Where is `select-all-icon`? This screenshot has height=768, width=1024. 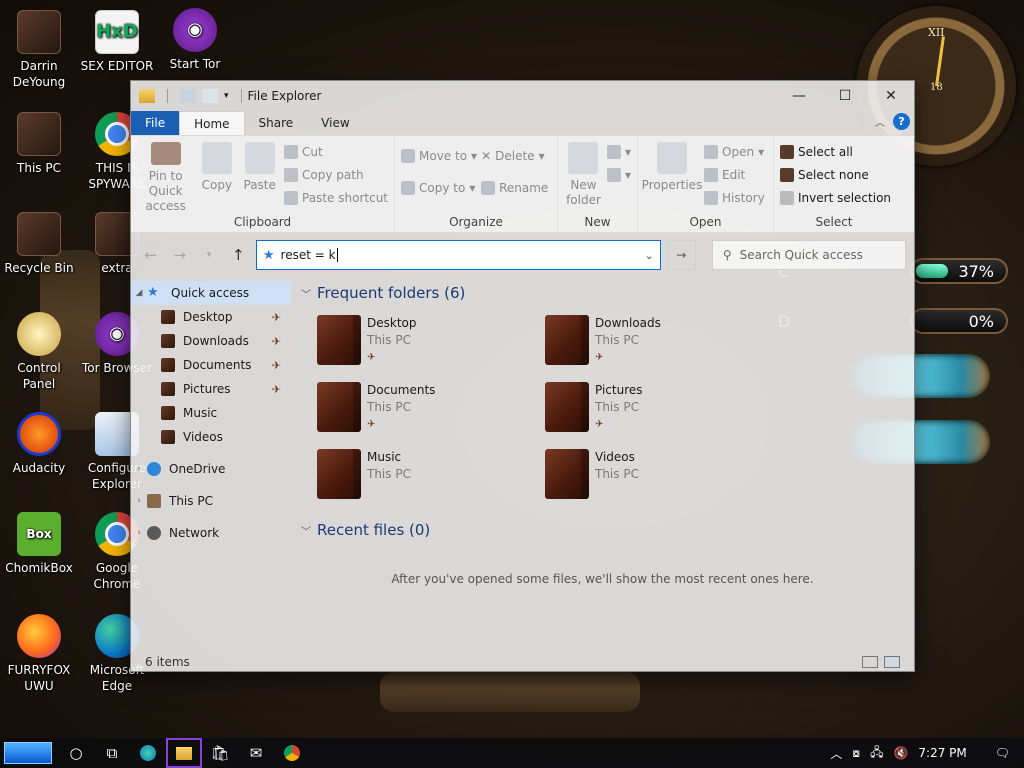 select-all-icon is located at coordinates (787, 151).